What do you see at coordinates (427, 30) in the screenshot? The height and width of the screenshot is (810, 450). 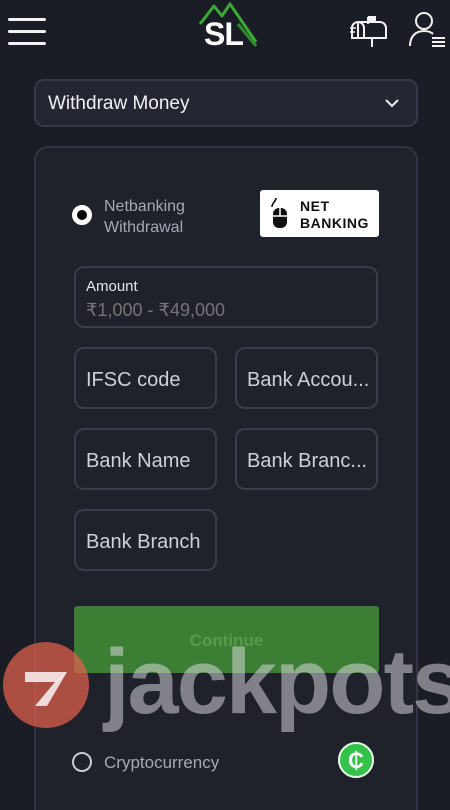 I see `user-menu-icon` at bounding box center [427, 30].